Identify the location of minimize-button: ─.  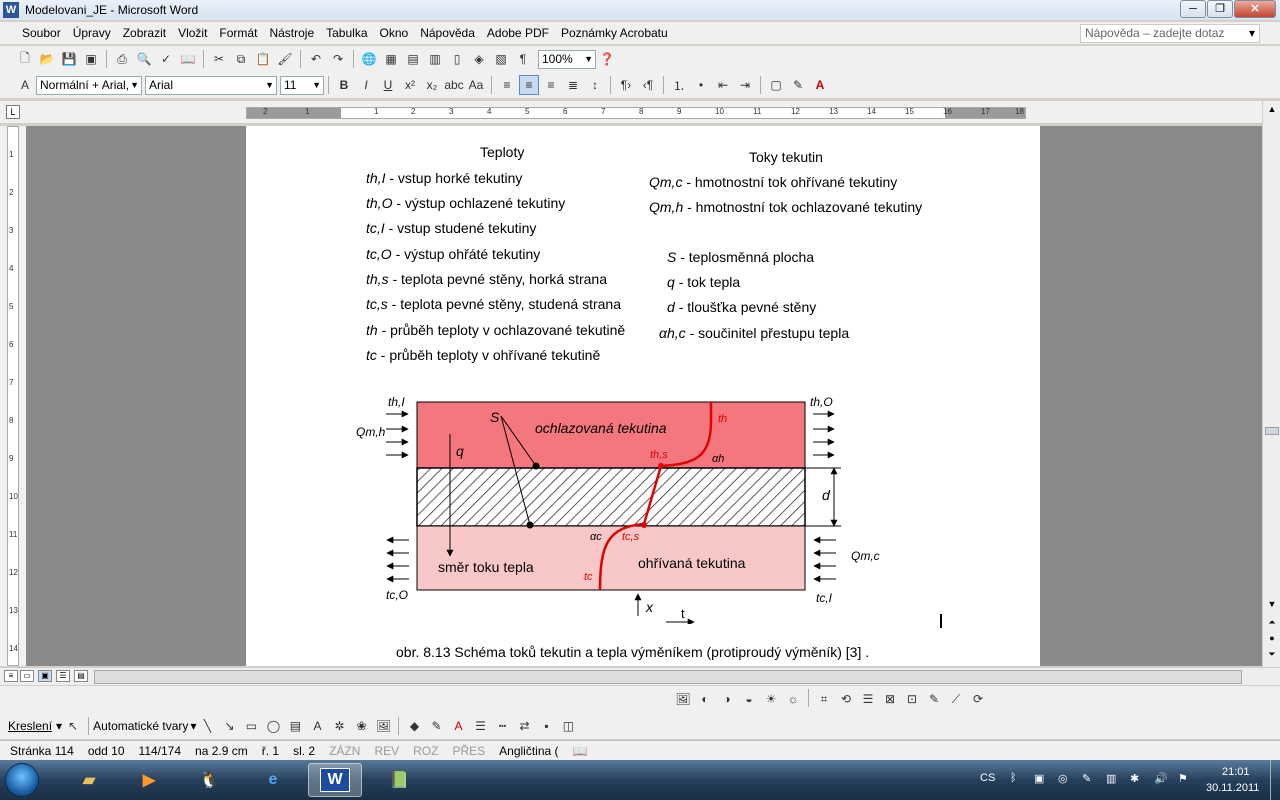
(1193, 9).